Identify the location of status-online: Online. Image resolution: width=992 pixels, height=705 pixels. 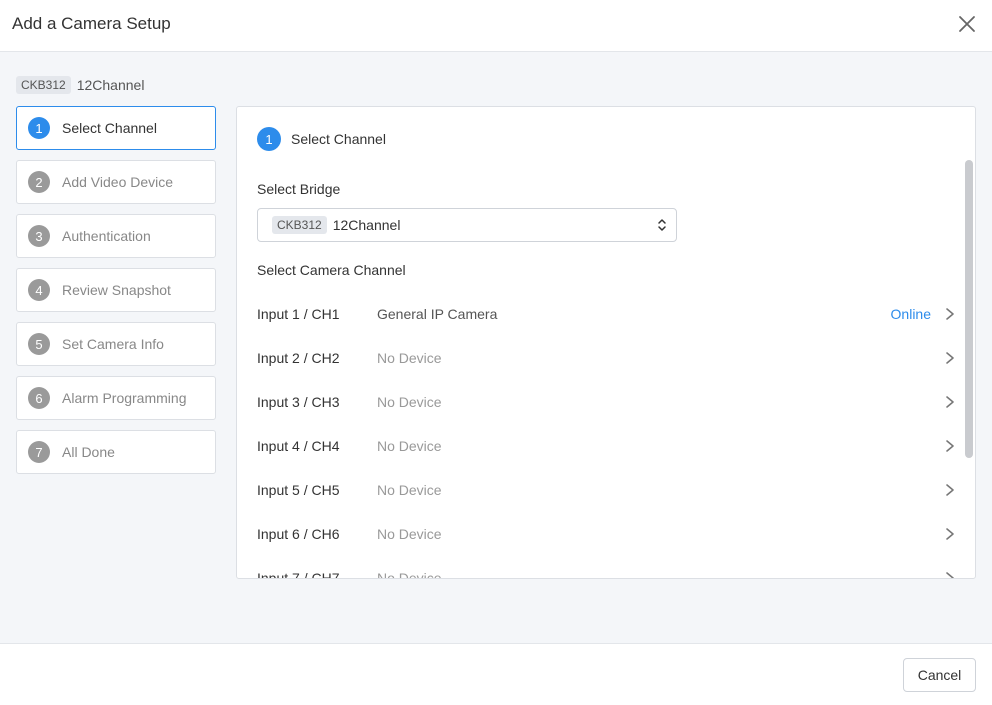
(910, 314).